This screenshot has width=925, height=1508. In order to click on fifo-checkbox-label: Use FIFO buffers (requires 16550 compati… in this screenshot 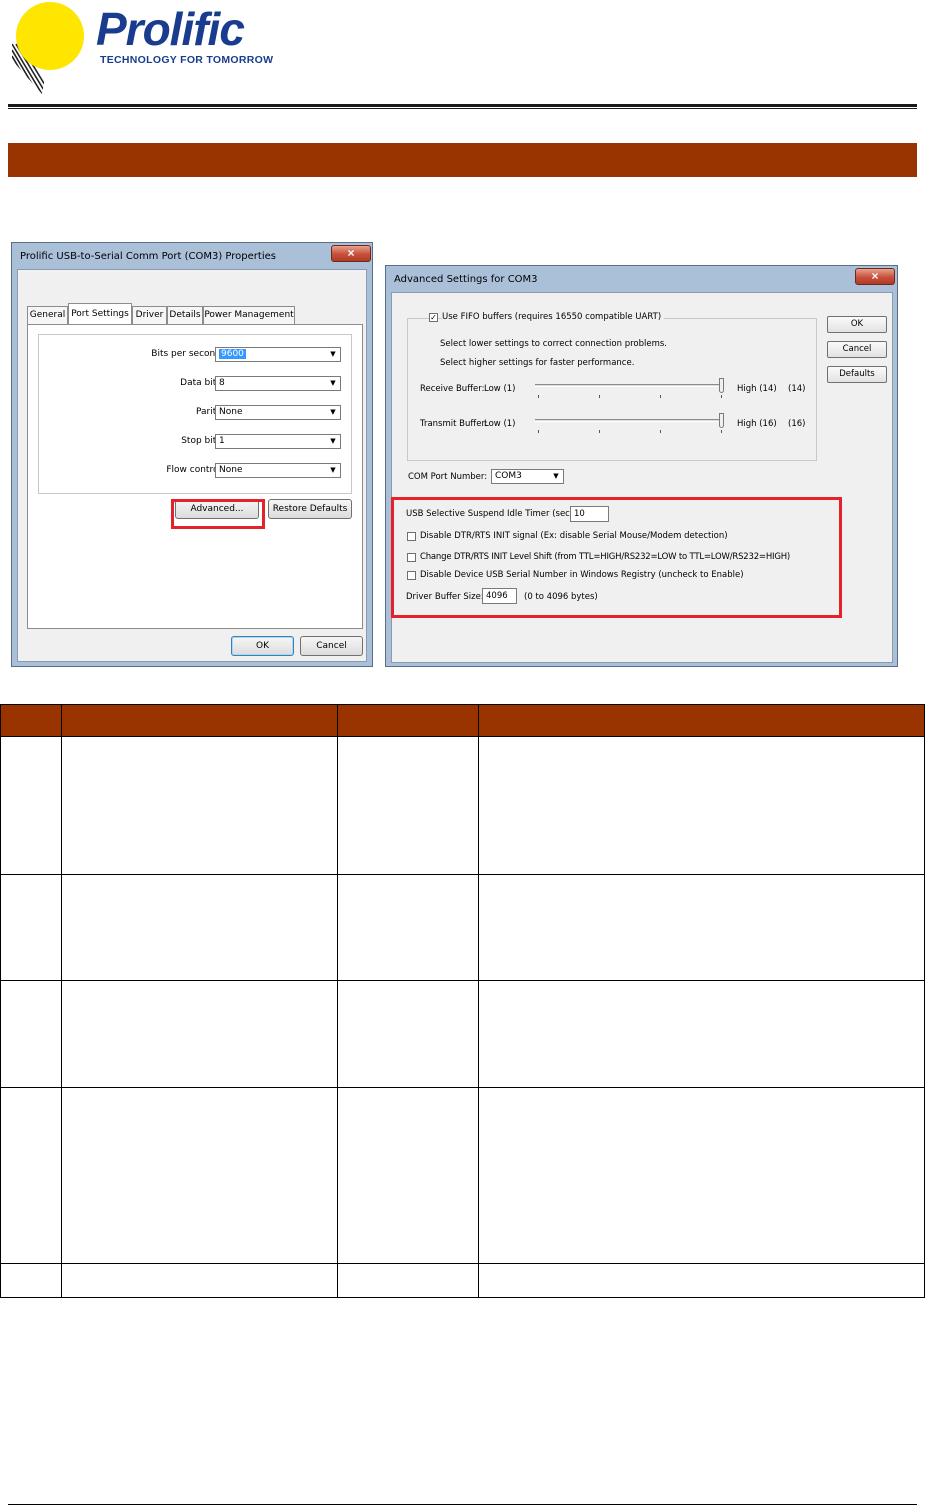, I will do `click(553, 317)`.